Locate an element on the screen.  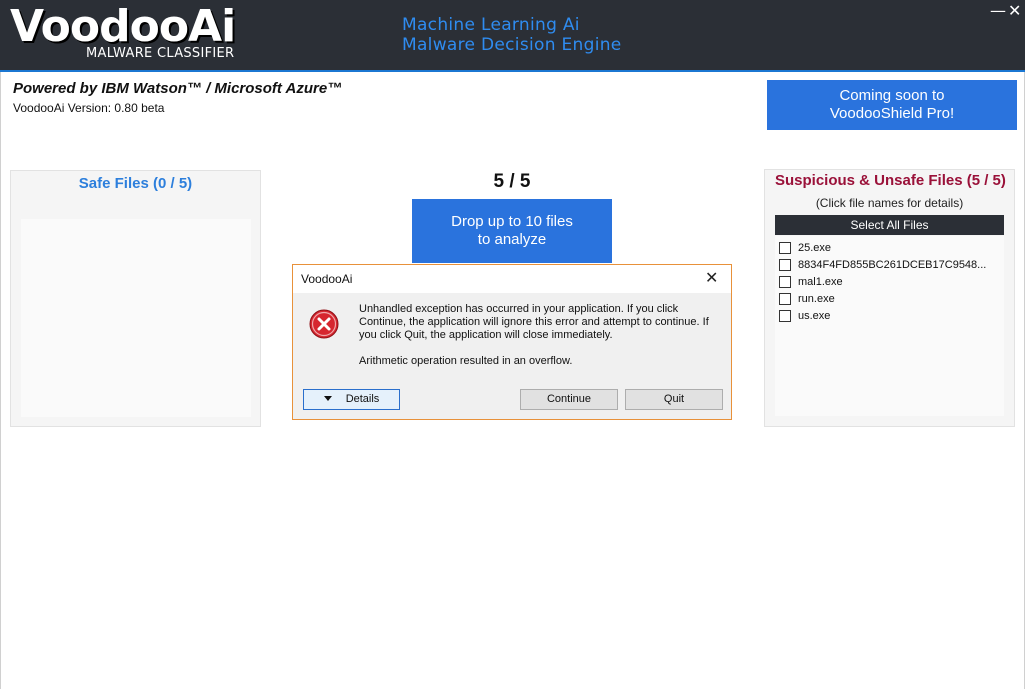
tagline-line2: Malware Decision Engine is located at coordinates (512, 45).